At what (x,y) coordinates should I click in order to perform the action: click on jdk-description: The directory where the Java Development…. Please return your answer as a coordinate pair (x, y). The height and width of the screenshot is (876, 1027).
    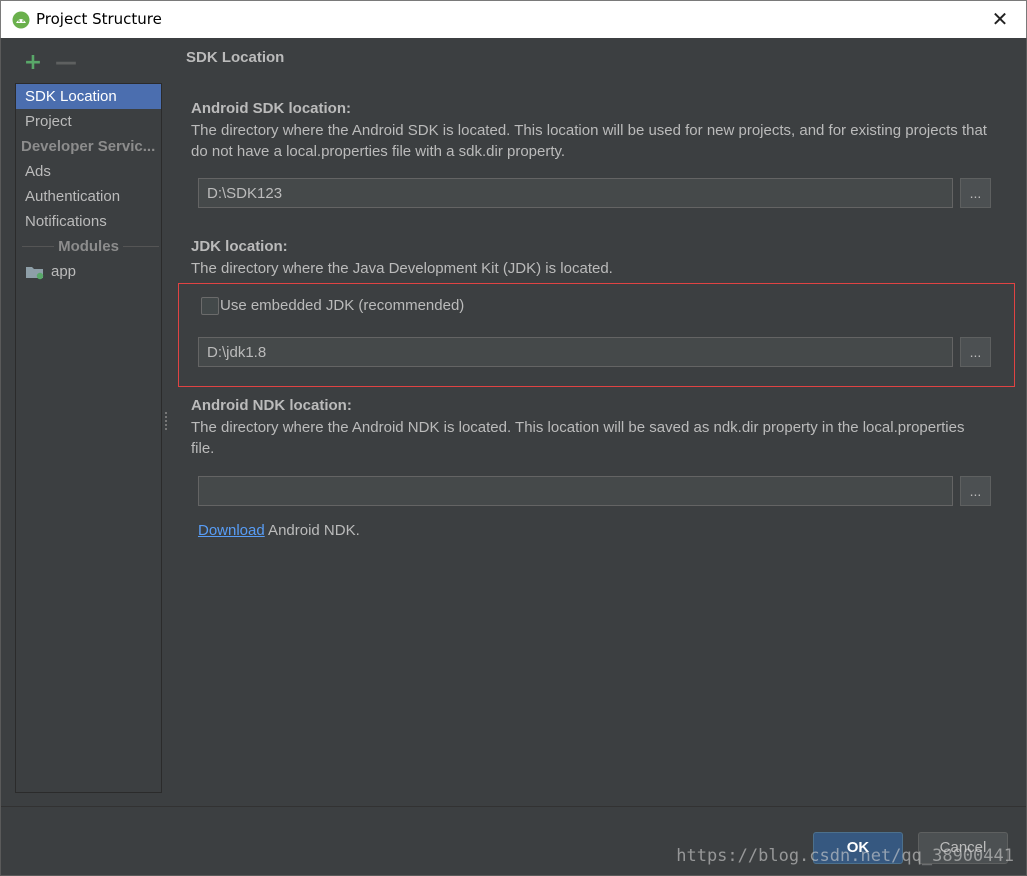
    Looking at the image, I should click on (402, 268).